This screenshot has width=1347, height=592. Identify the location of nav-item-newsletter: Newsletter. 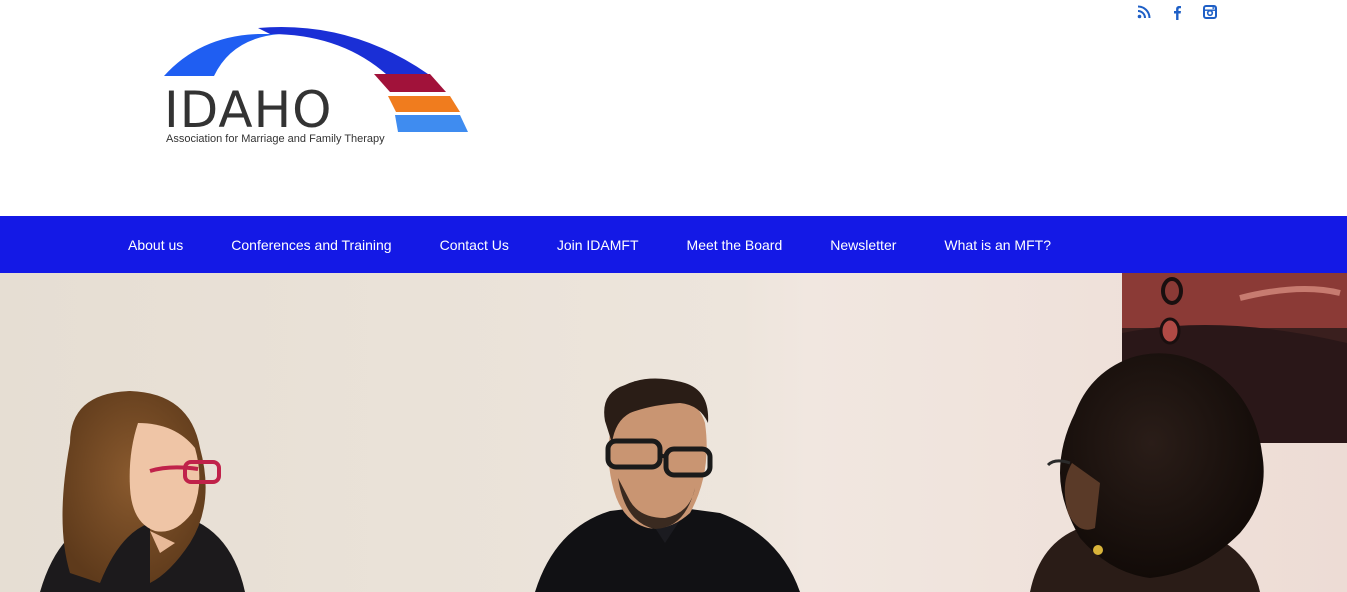
(863, 245).